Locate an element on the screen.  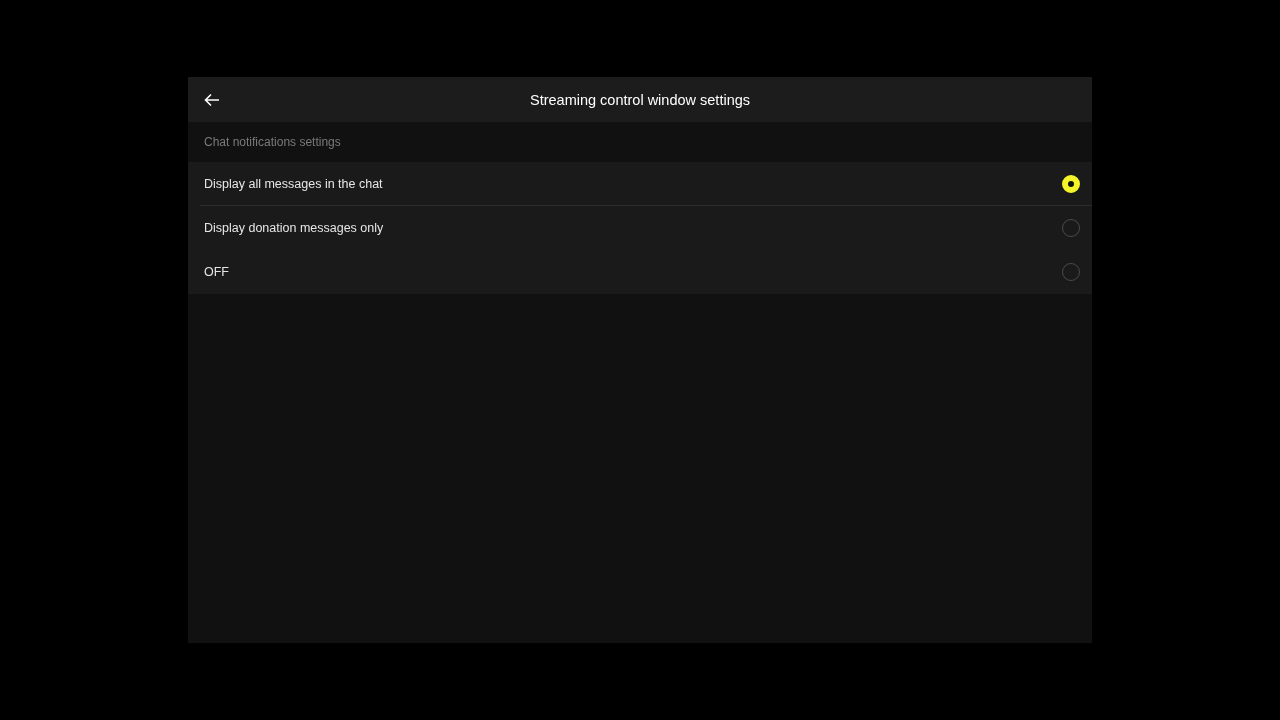
option-label: Display donation messages only is located at coordinates (294, 228).